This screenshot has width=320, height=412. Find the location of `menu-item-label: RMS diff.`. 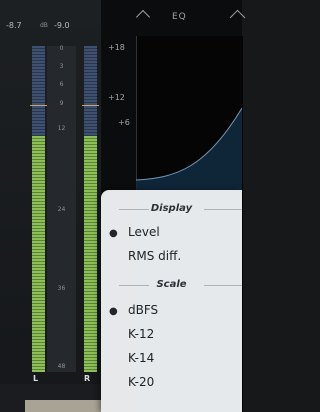

menu-item-label: RMS diff. is located at coordinates (155, 256).